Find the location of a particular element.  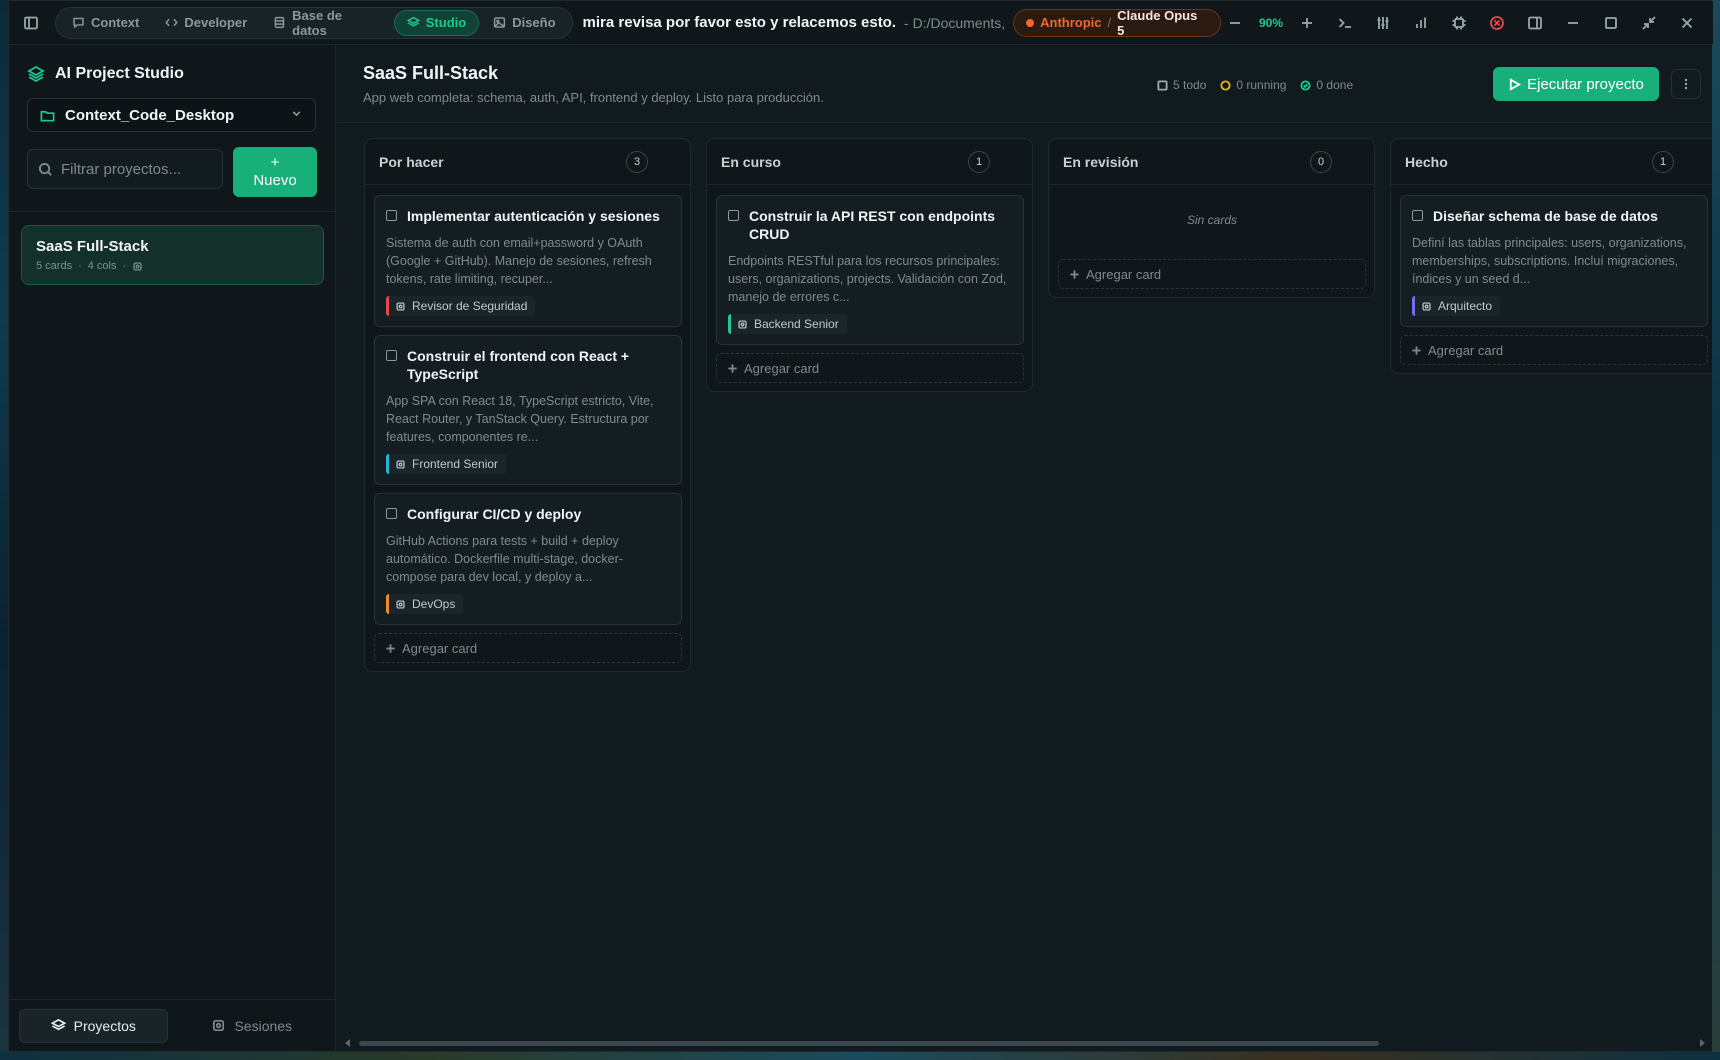

run-project-label: Ejecutar proyecto is located at coordinates (1585, 84).